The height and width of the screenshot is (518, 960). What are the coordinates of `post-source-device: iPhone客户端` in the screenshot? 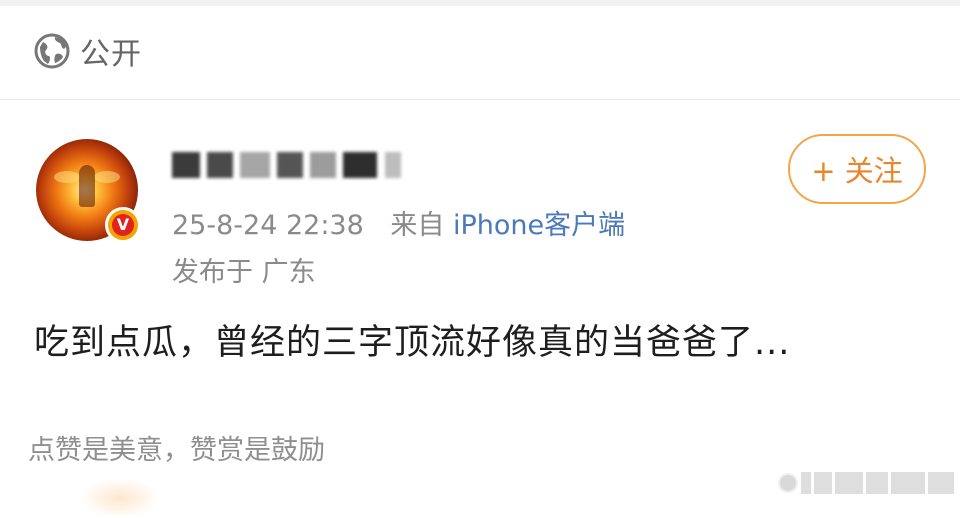 It's located at (539, 225).